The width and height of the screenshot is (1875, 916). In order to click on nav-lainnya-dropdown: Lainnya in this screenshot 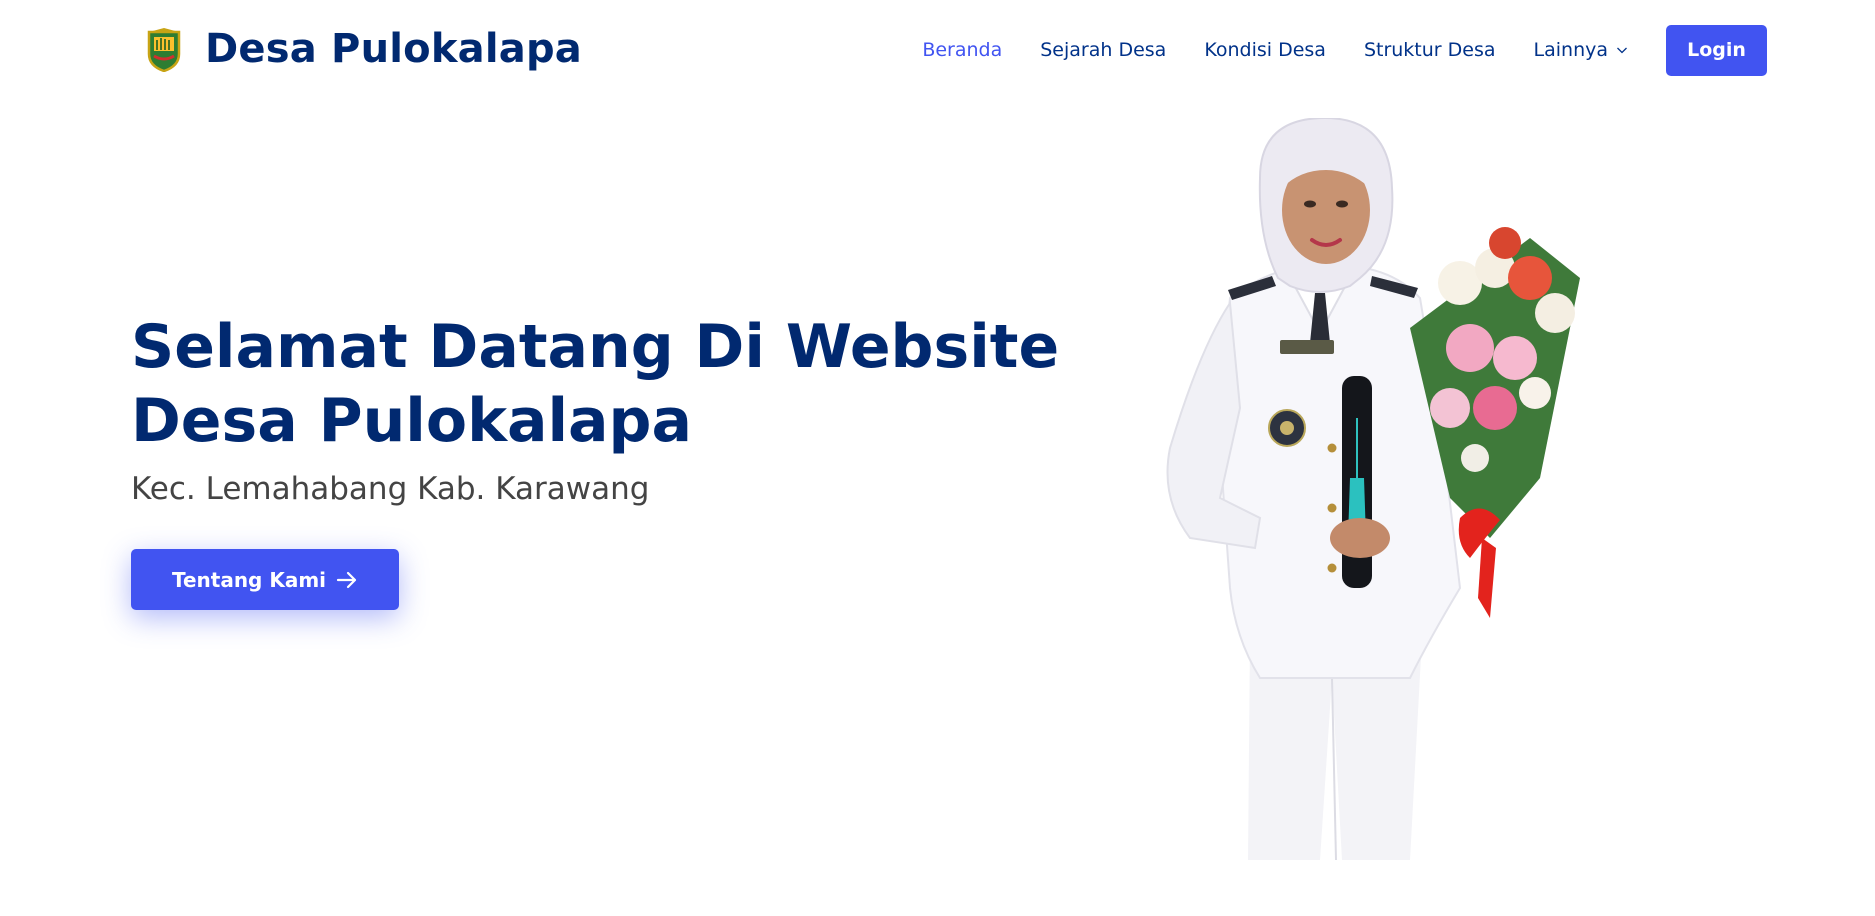, I will do `click(1581, 50)`.